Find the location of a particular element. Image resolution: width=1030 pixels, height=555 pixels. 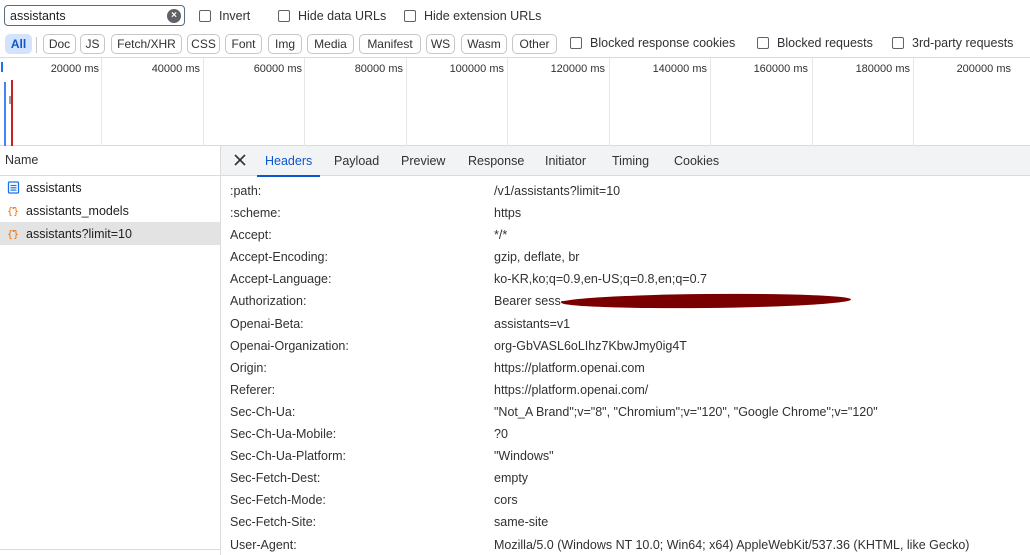

request-row-assistants-models: {} assistants_models is located at coordinates (110, 210).